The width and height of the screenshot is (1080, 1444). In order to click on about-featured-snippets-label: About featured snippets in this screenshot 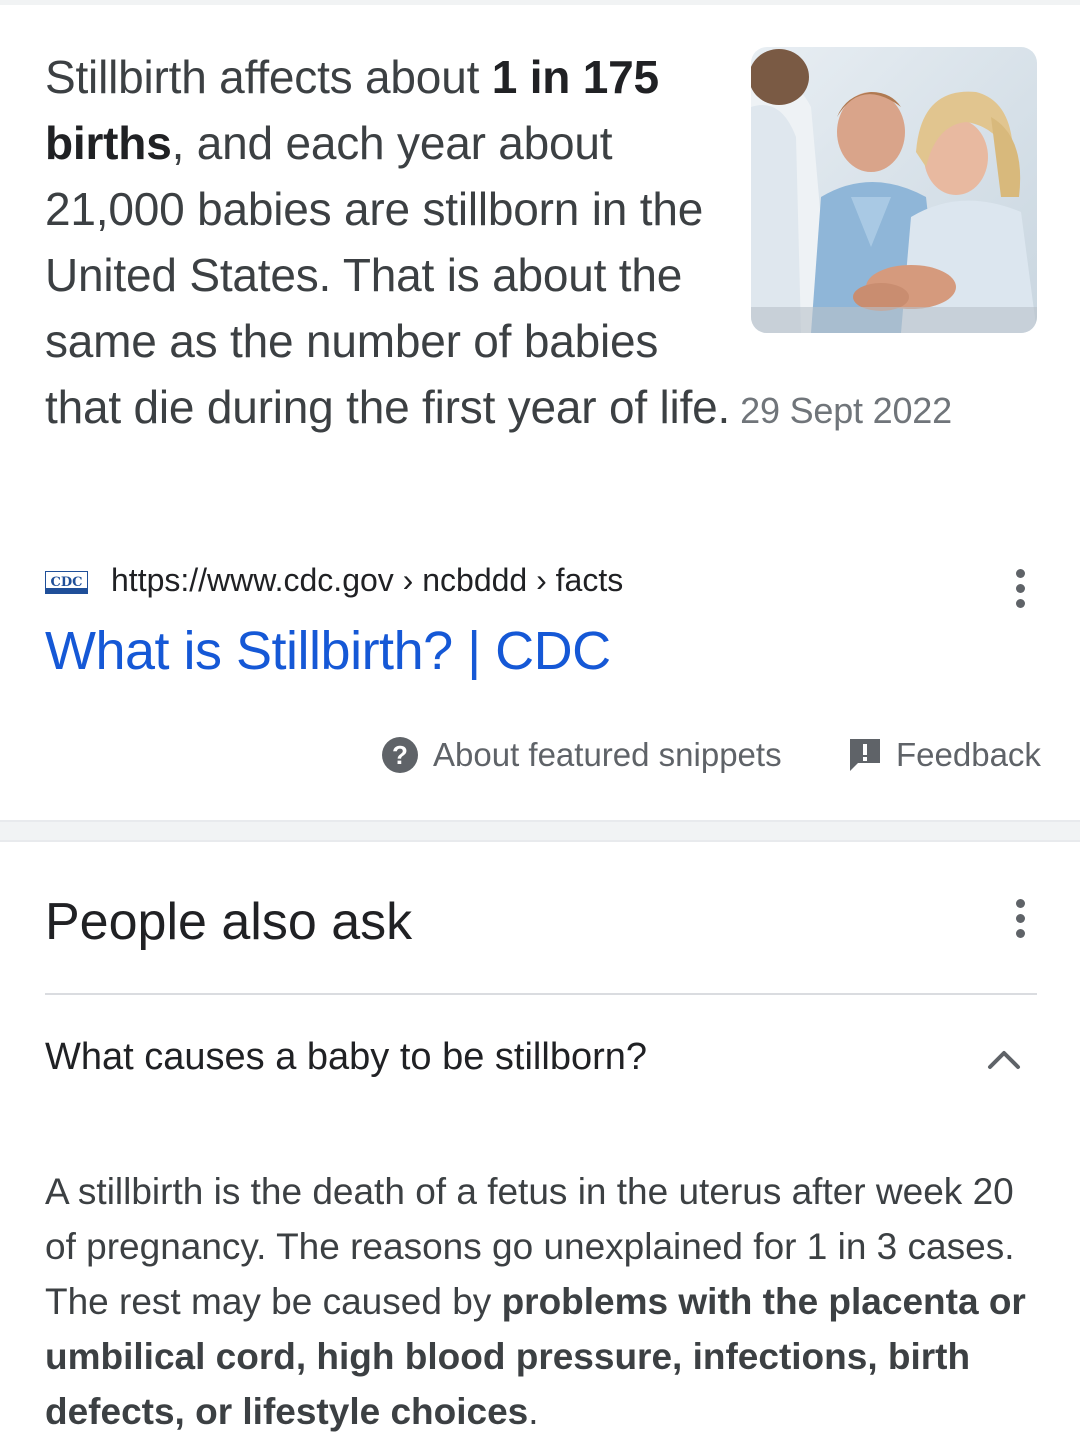, I will do `click(607, 754)`.